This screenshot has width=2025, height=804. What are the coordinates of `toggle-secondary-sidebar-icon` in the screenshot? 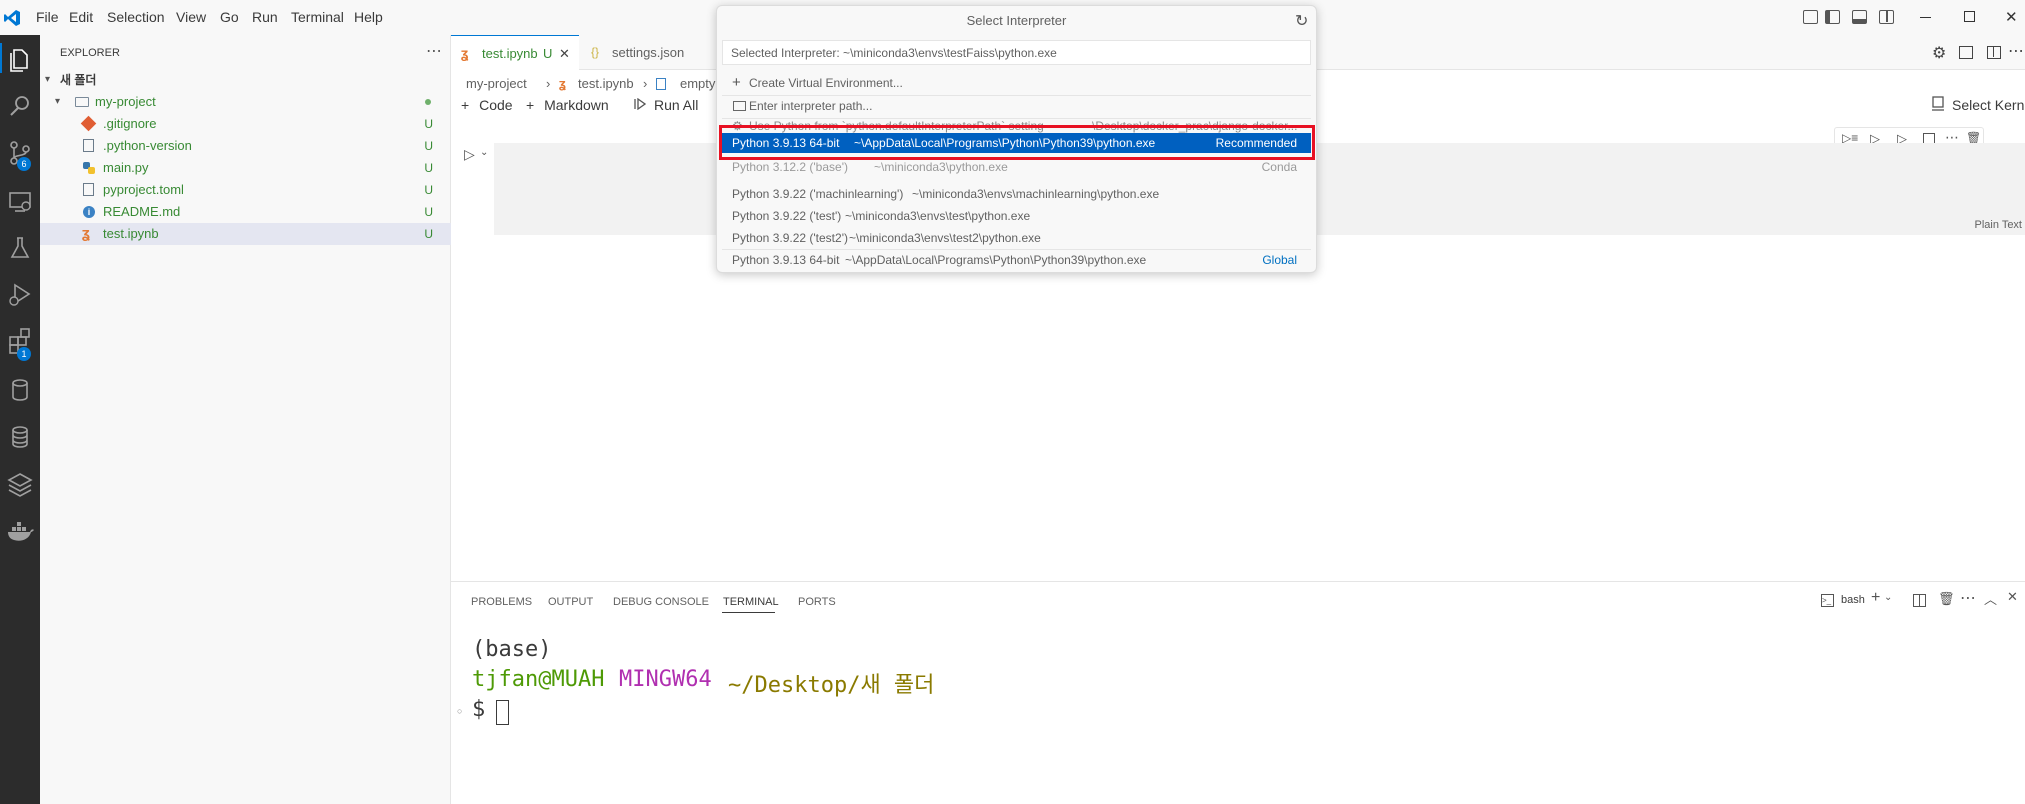 It's located at (1886, 17).